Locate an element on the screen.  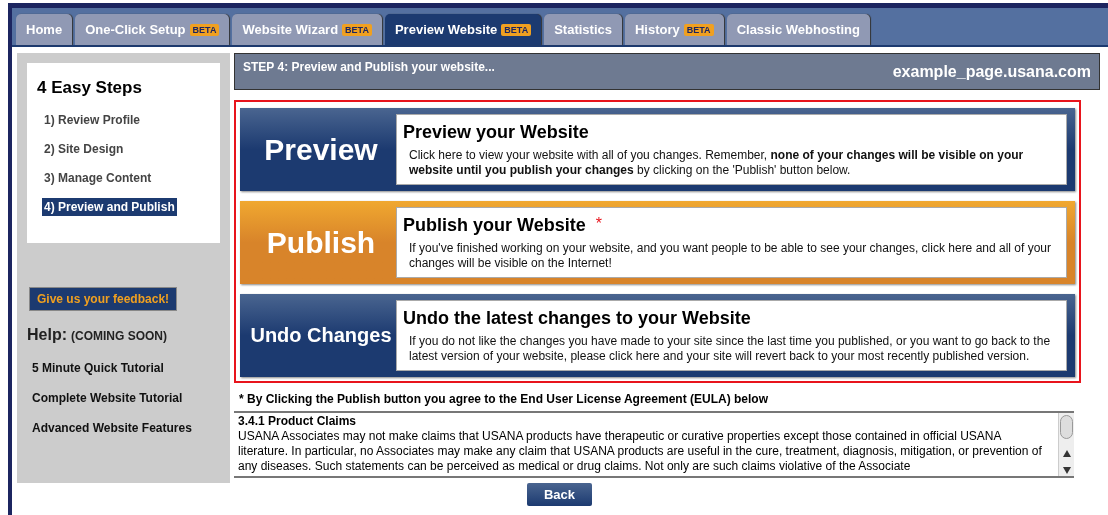
nav-tab: One-Click Setup BETA is located at coordinates (152, 29).